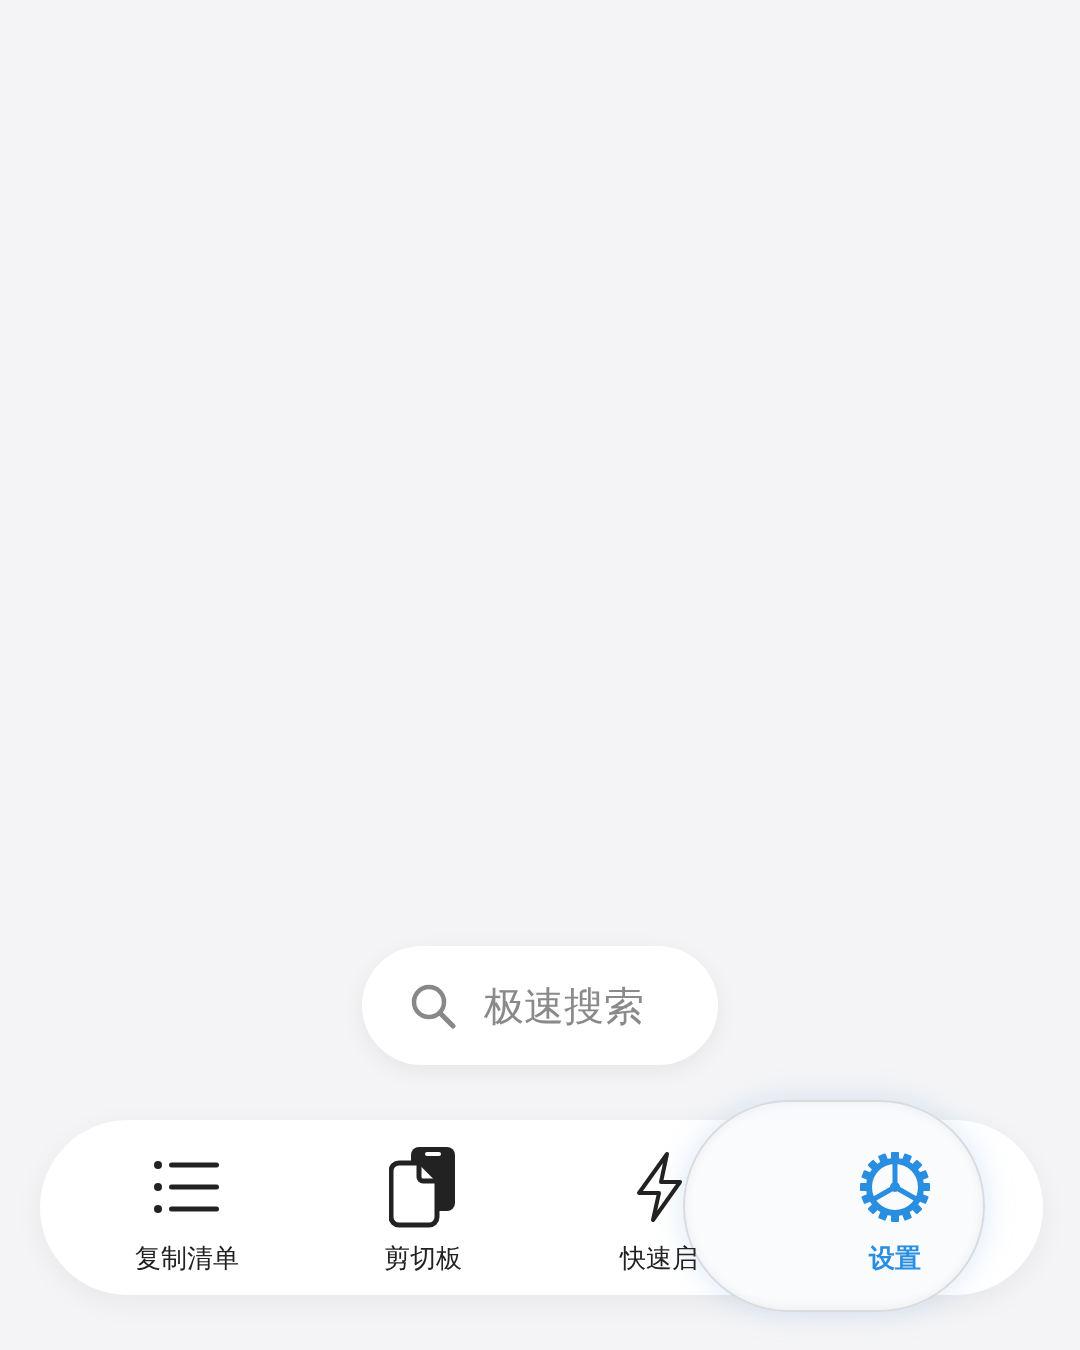 This screenshot has height=1350, width=1080. I want to click on search-bar: 极速搜索, so click(540, 1005).